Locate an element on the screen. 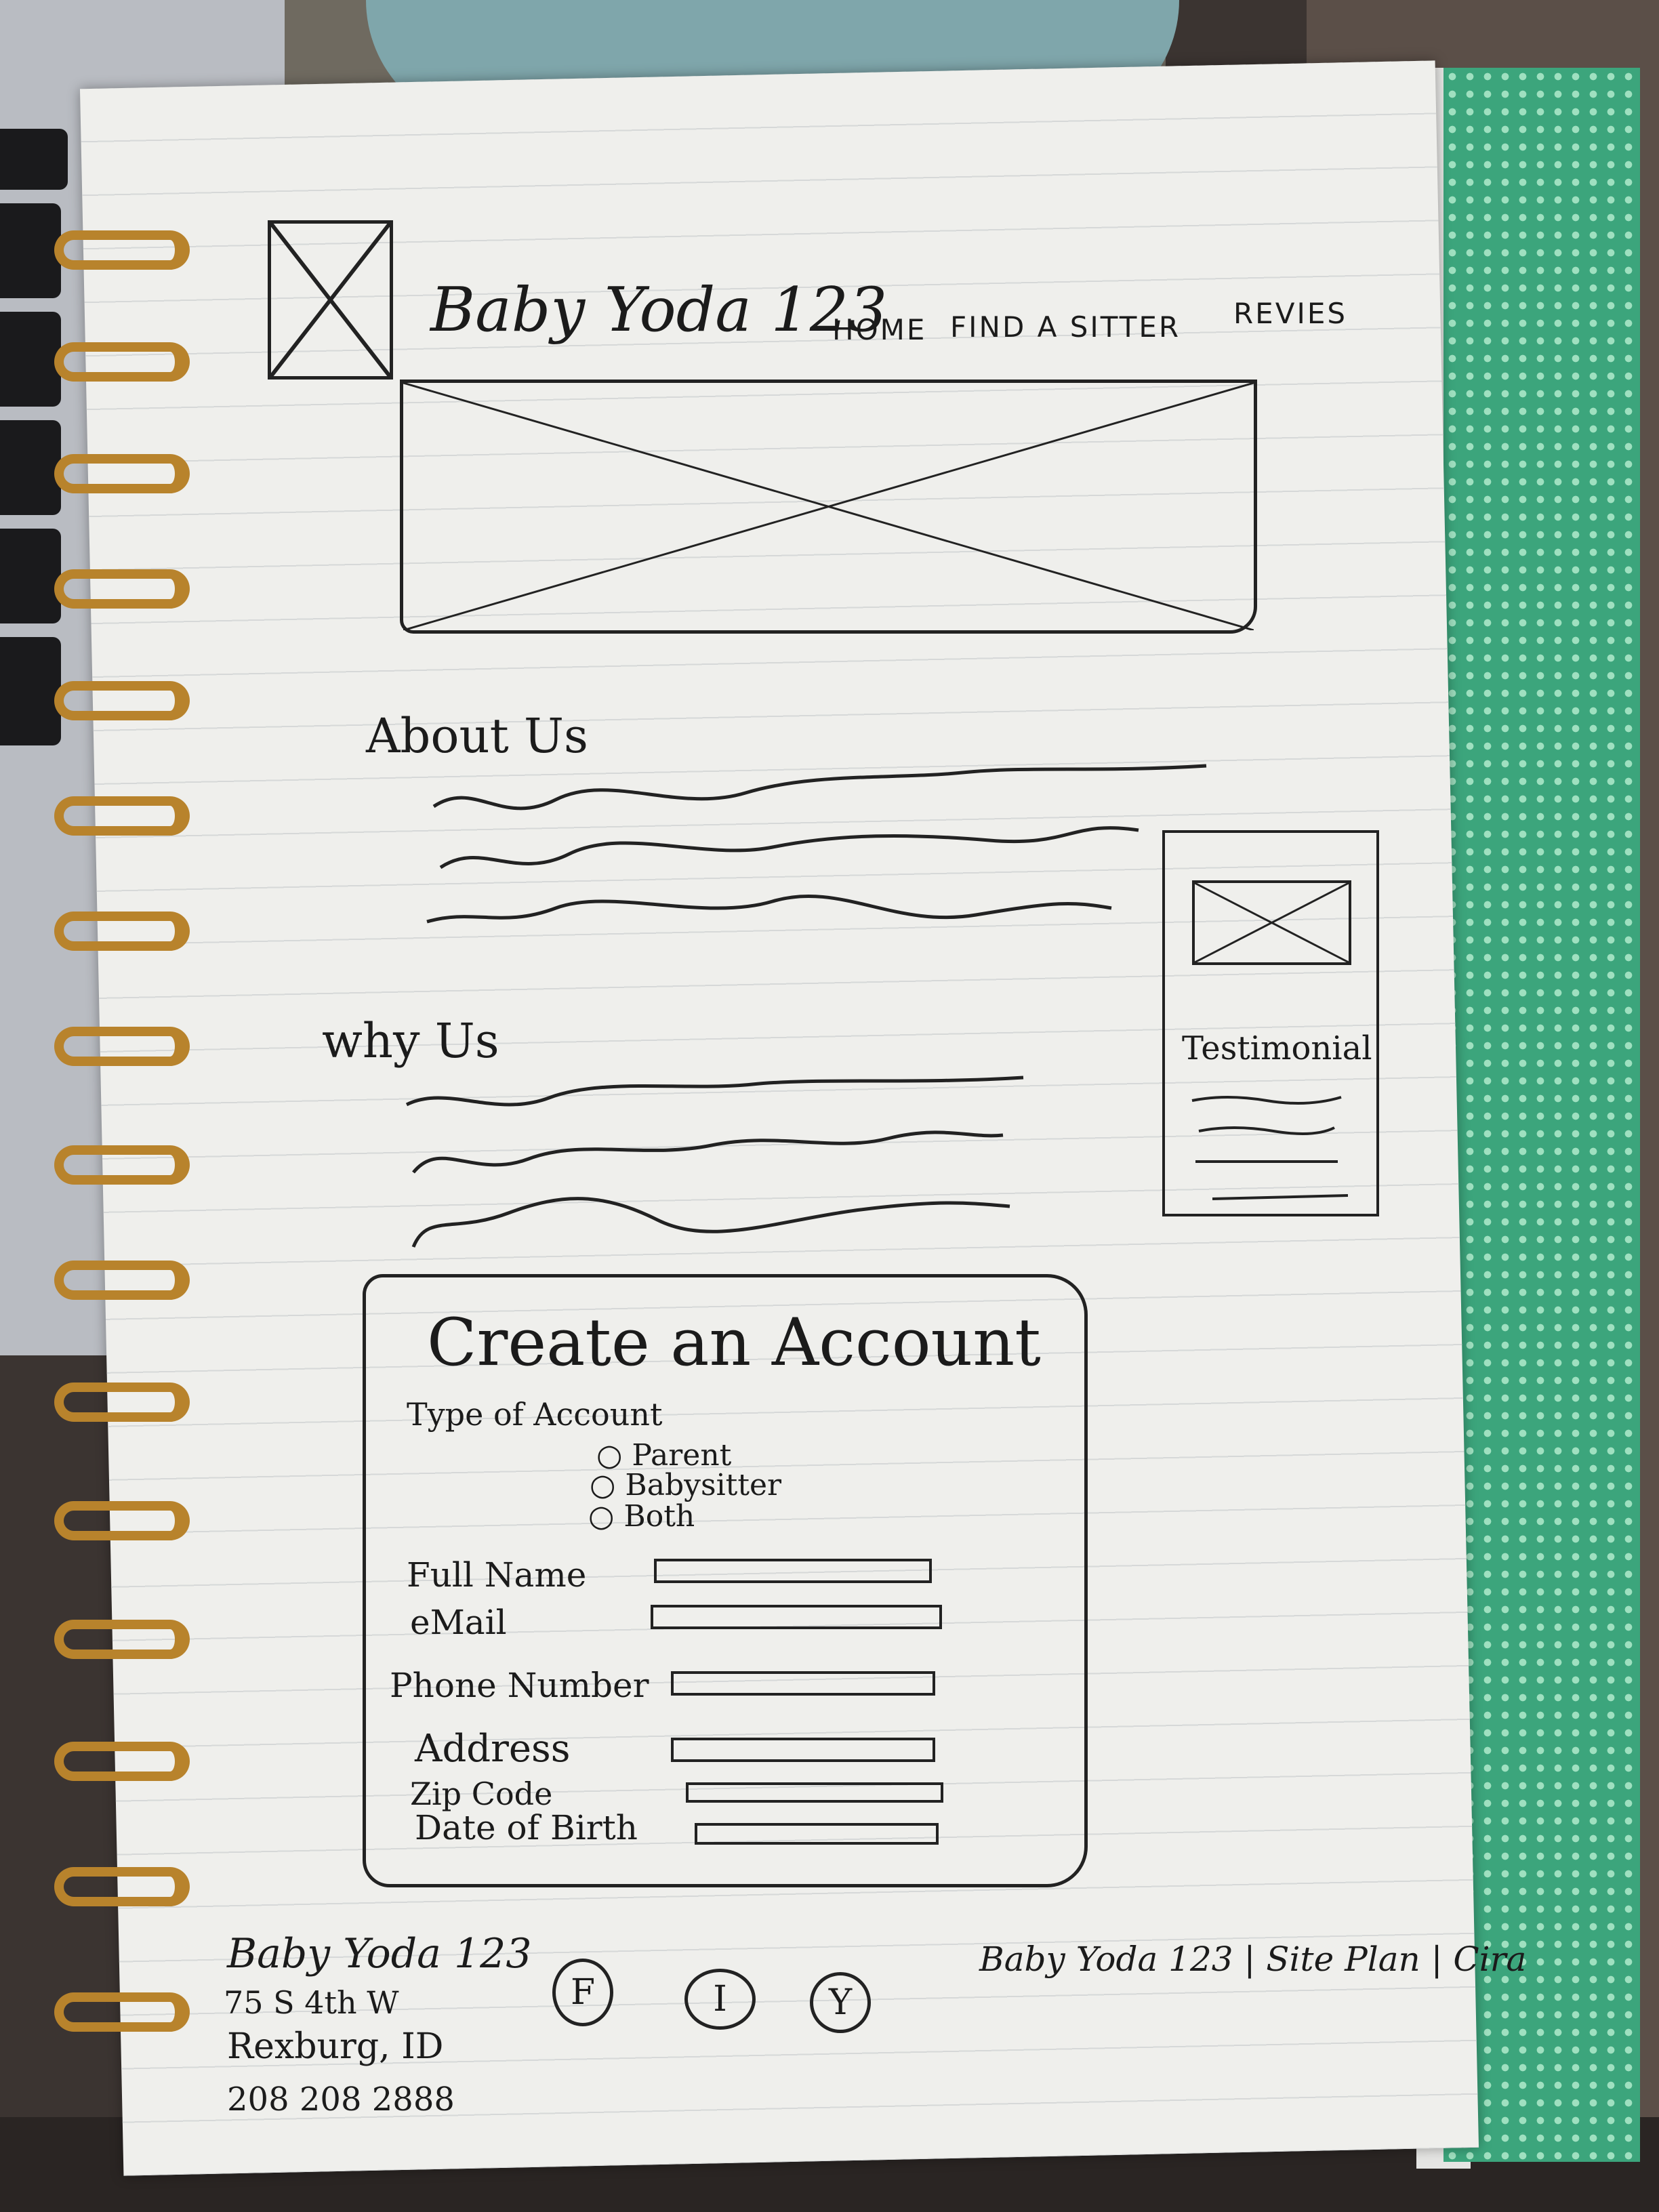 This screenshot has width=1659, height=2212. field-label-dob: Date of Birth is located at coordinates (526, 1828).